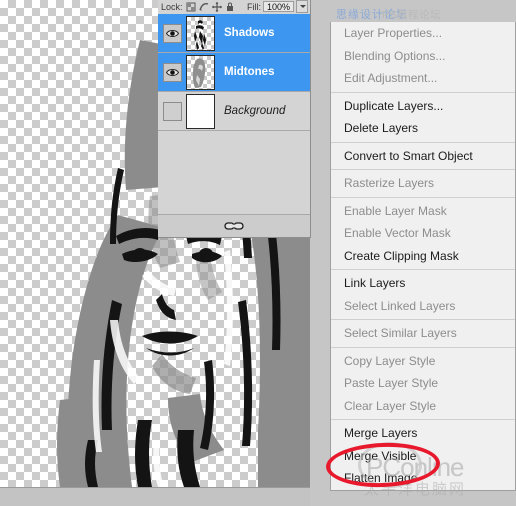  Describe the element at coordinates (230, 7) in the screenshot. I see `lock-all-icon` at that location.